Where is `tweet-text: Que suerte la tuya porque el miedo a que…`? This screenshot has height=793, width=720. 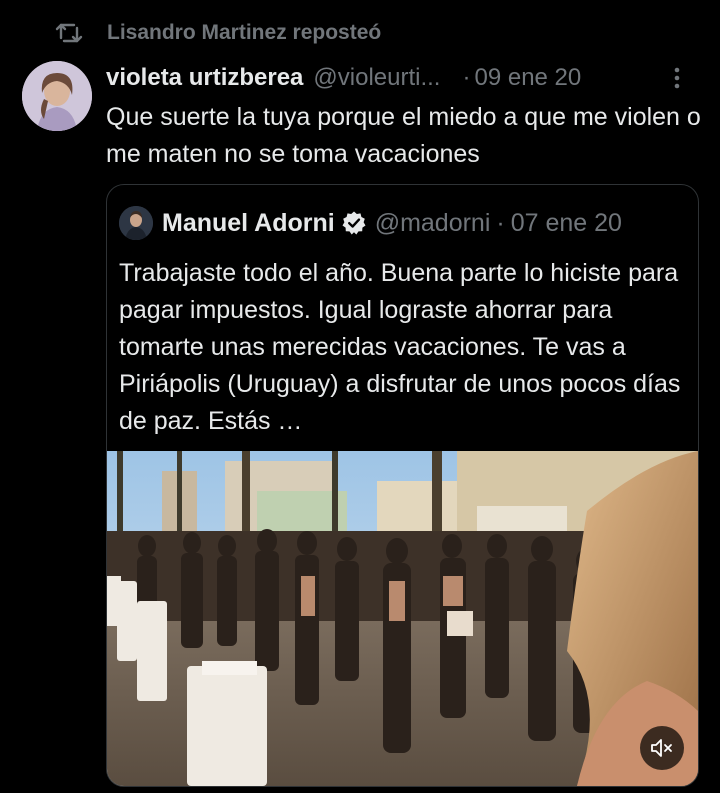
tweet-text: Que suerte la tuya porque el miedo a que… is located at coordinates (403, 135).